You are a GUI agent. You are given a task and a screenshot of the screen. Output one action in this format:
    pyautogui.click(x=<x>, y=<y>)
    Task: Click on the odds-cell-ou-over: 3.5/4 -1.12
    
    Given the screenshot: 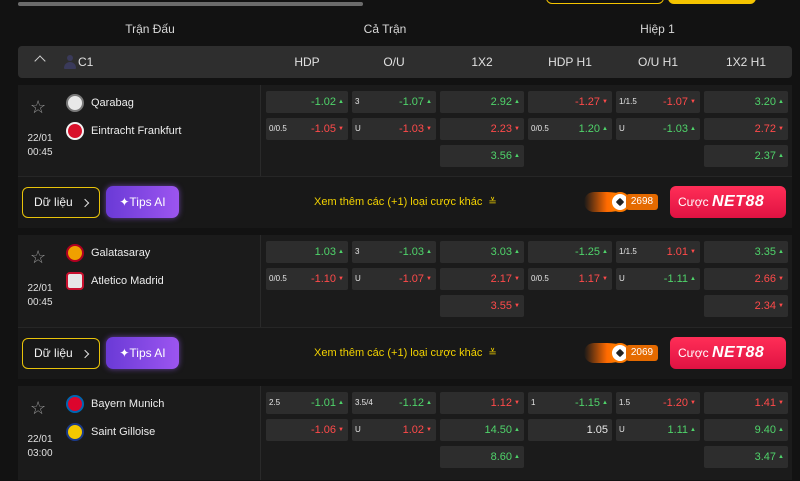 What is the action you would take?
    pyautogui.click(x=394, y=403)
    